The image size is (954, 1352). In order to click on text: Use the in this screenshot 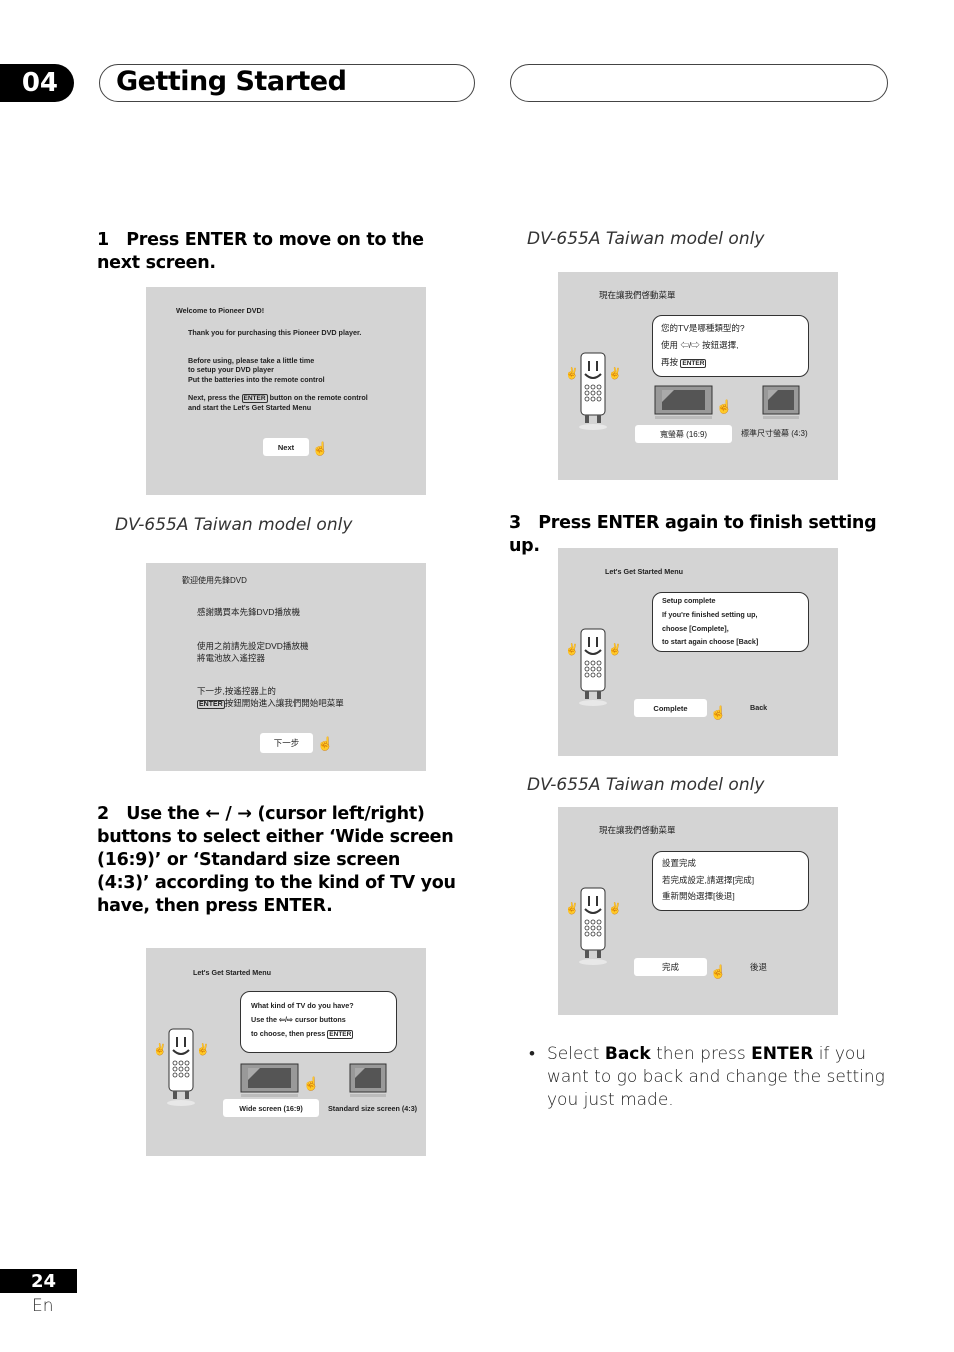, I will do `click(264, 1019)`.